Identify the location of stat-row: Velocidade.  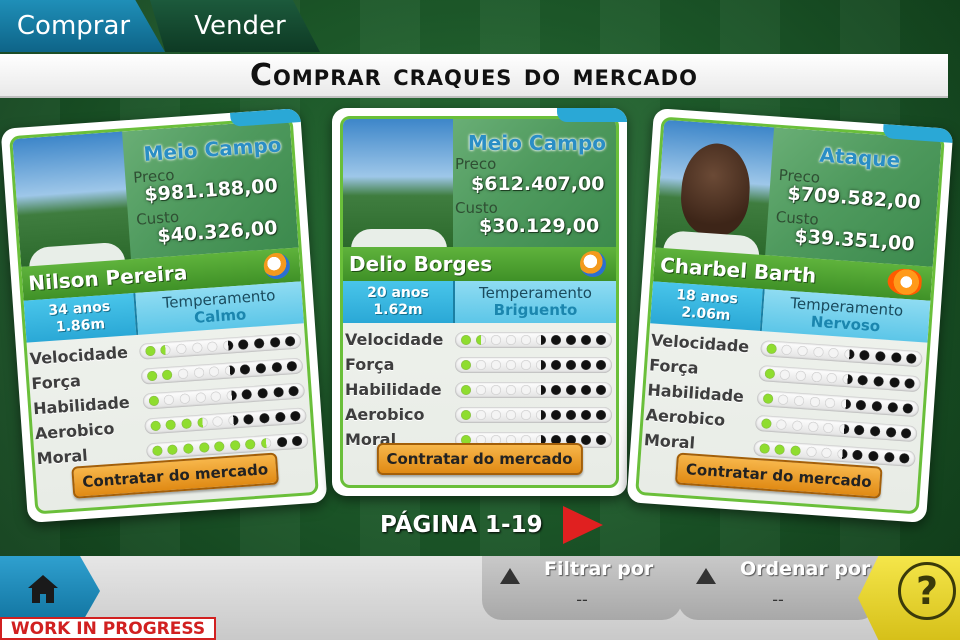
(478, 339).